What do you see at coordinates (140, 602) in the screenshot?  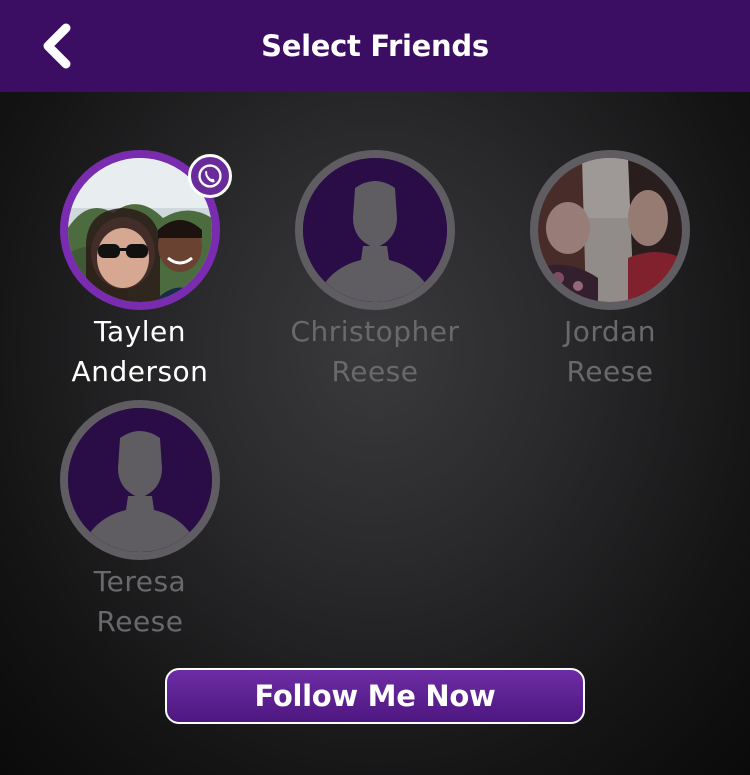 I see `friend-name: Teresa Reese` at bounding box center [140, 602].